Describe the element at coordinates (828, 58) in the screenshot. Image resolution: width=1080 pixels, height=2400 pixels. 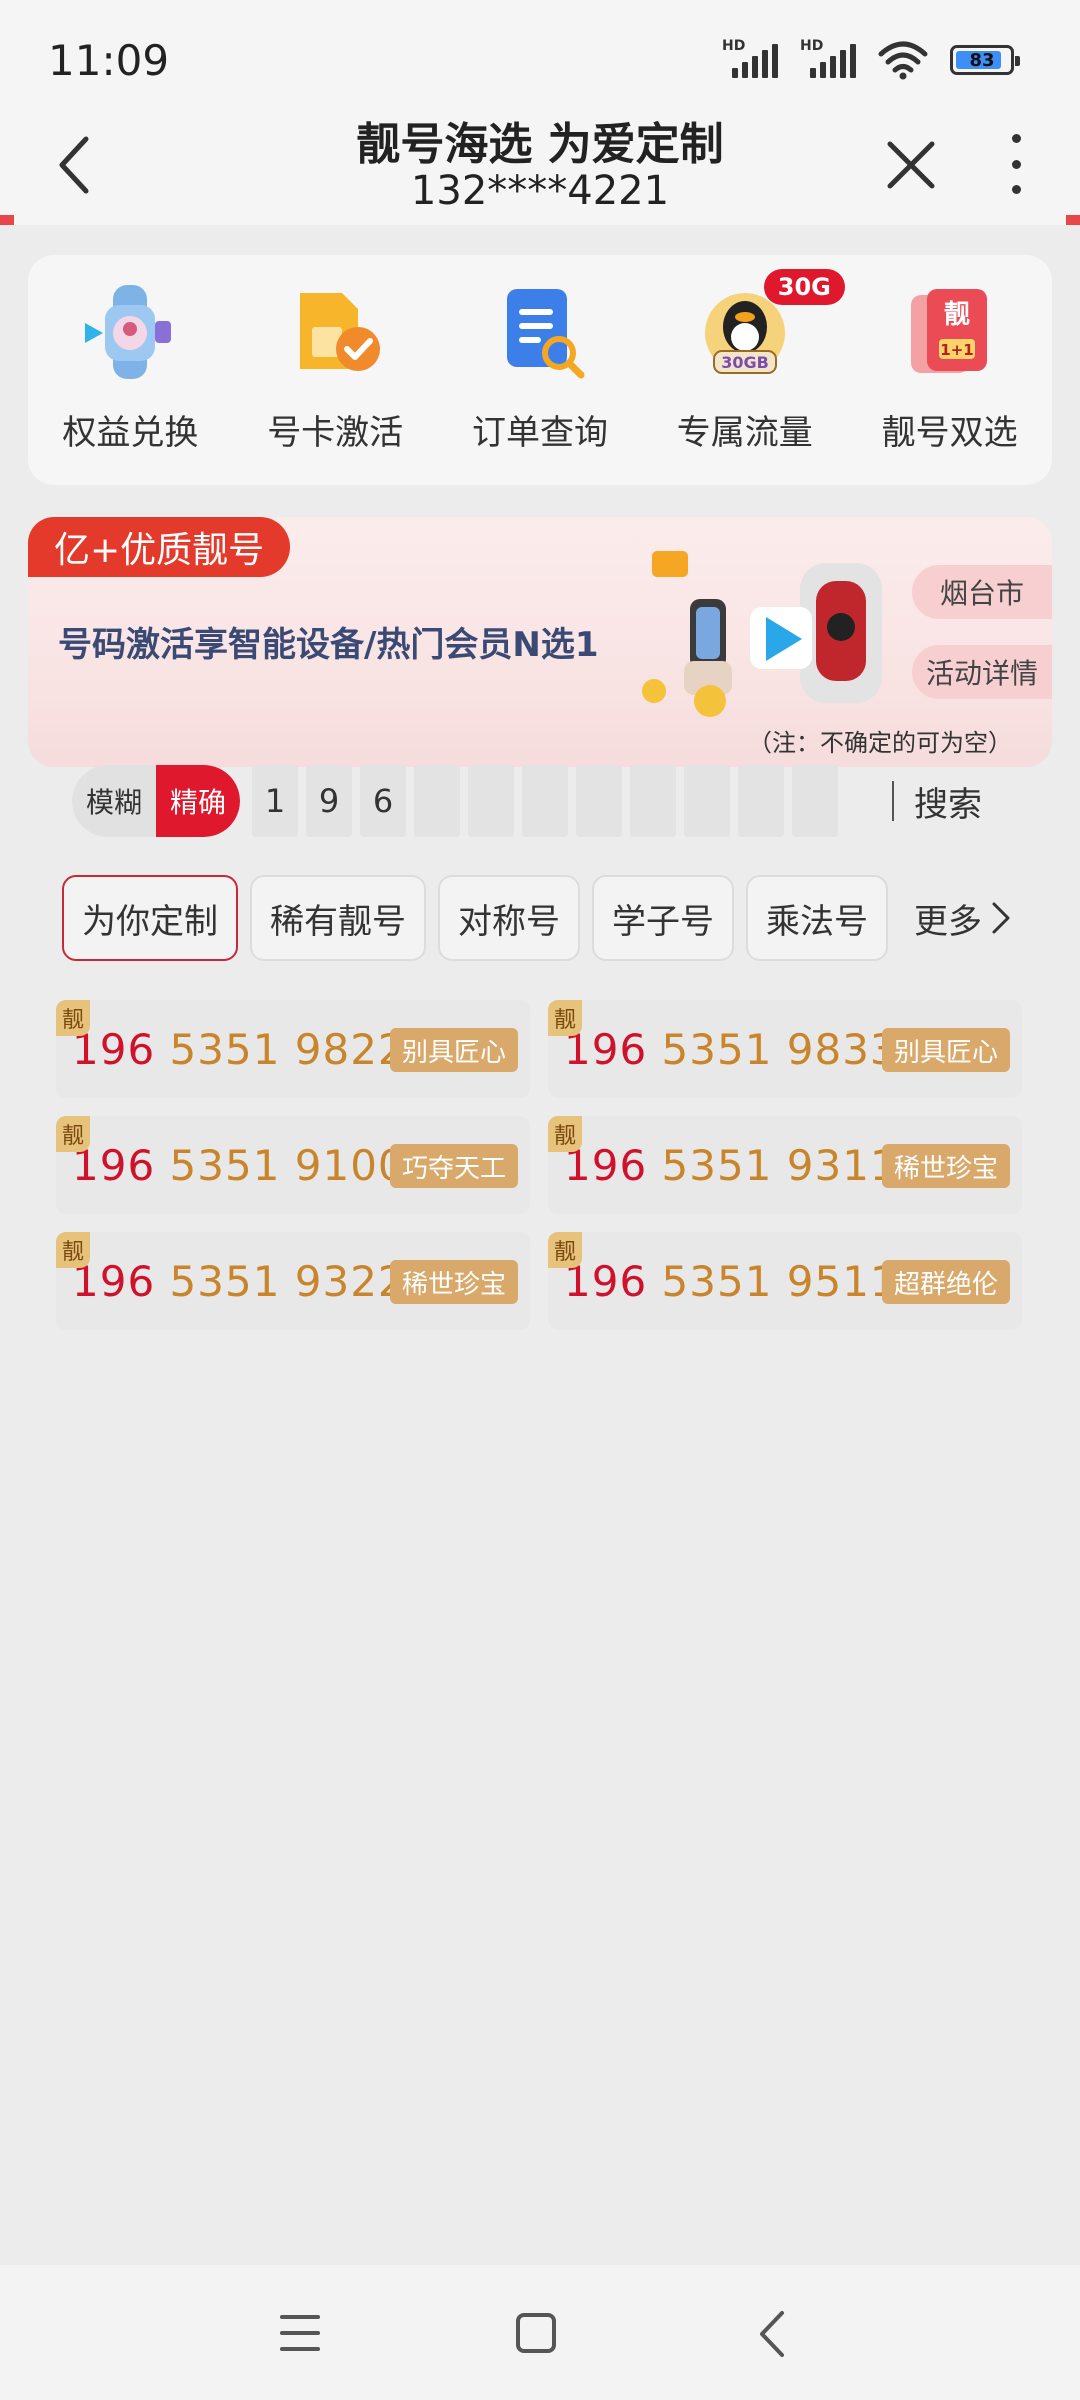
I see `signal-icon-2: HD` at that location.